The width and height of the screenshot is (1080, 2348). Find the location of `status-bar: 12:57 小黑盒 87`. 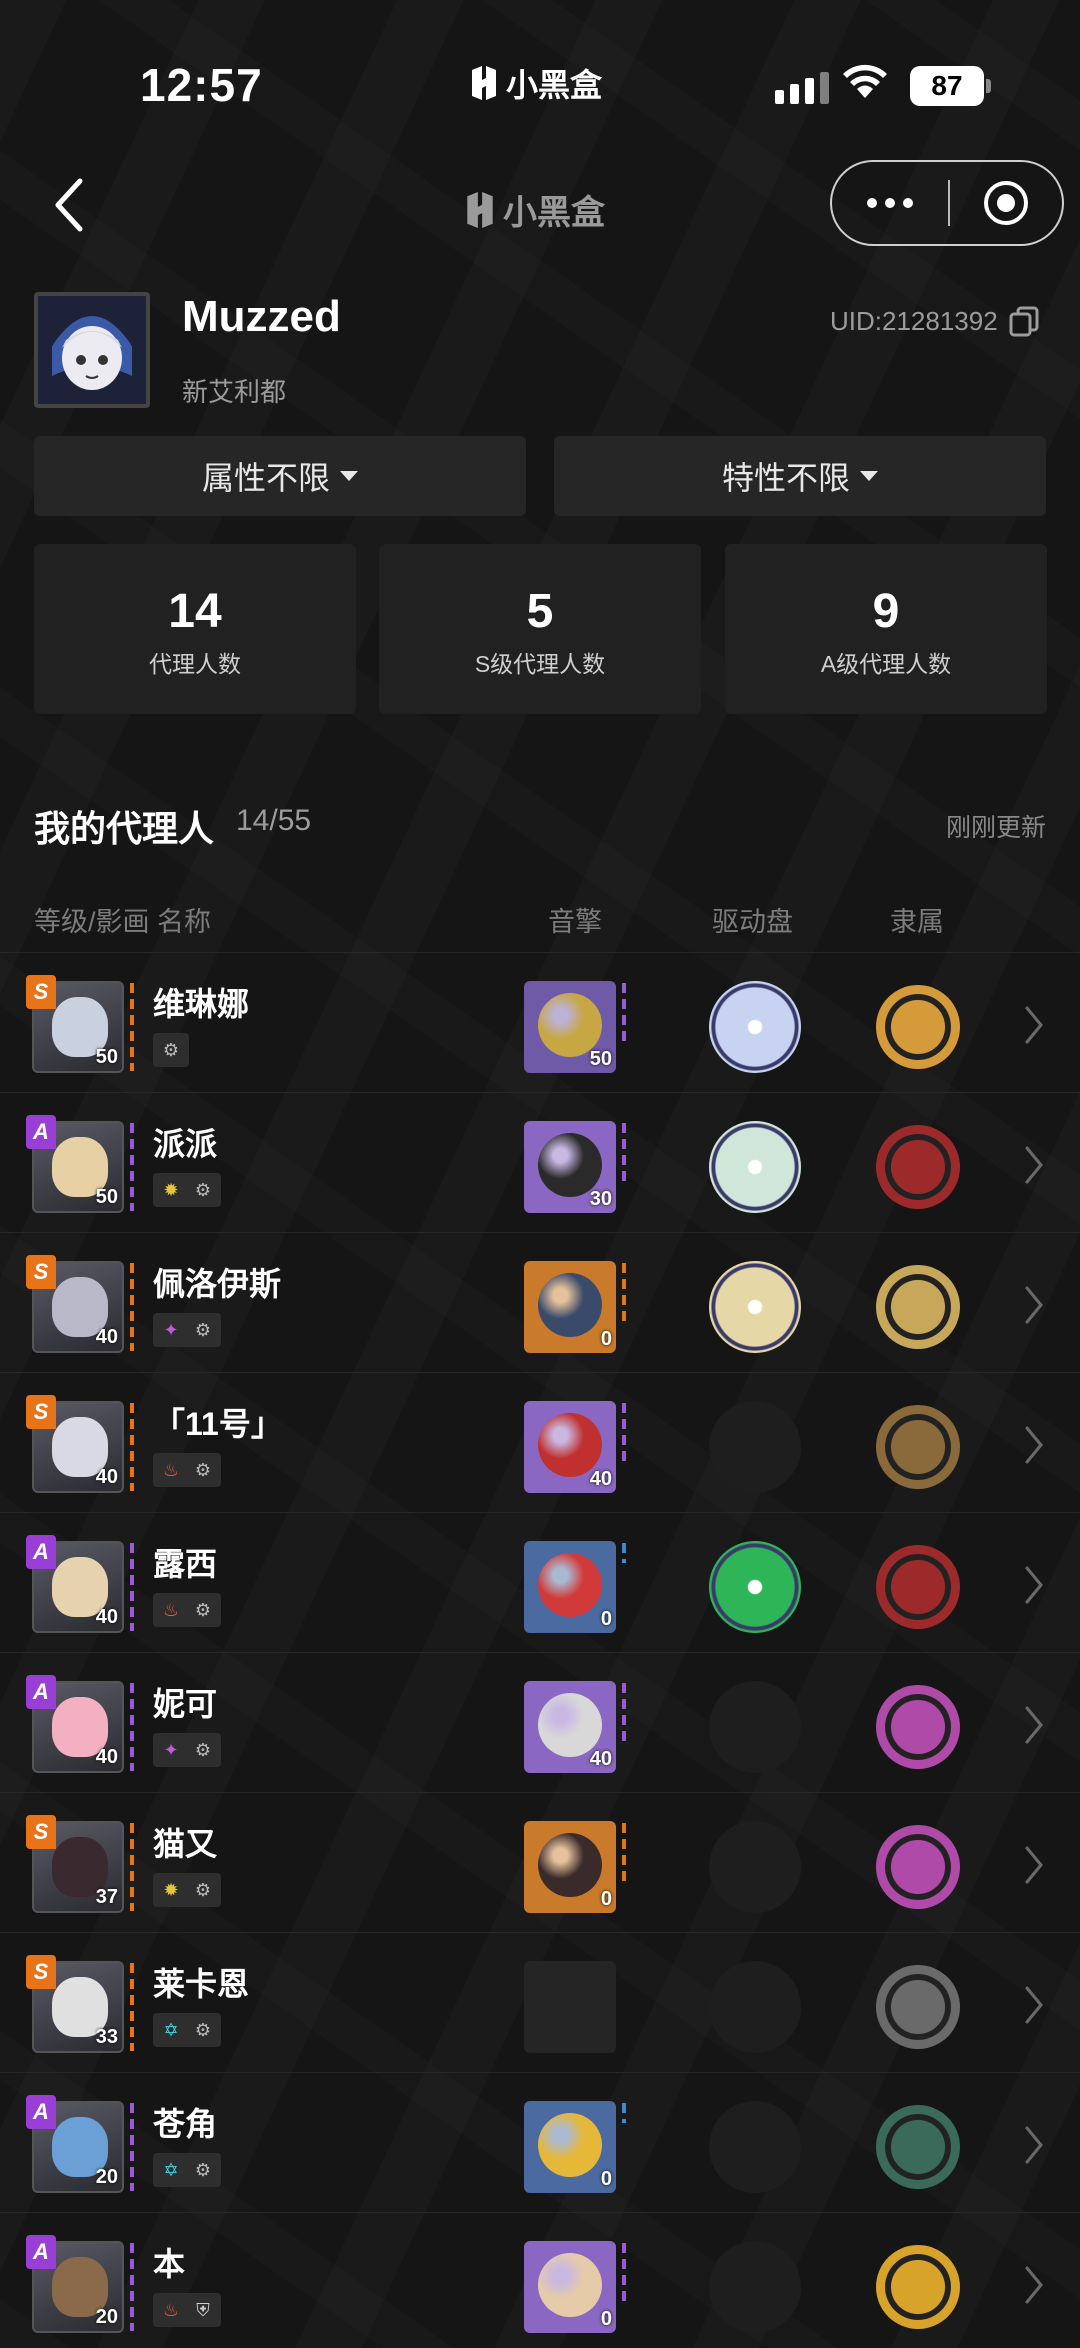

status-bar: 12:57 小黑盒 87 is located at coordinates (540, 75).